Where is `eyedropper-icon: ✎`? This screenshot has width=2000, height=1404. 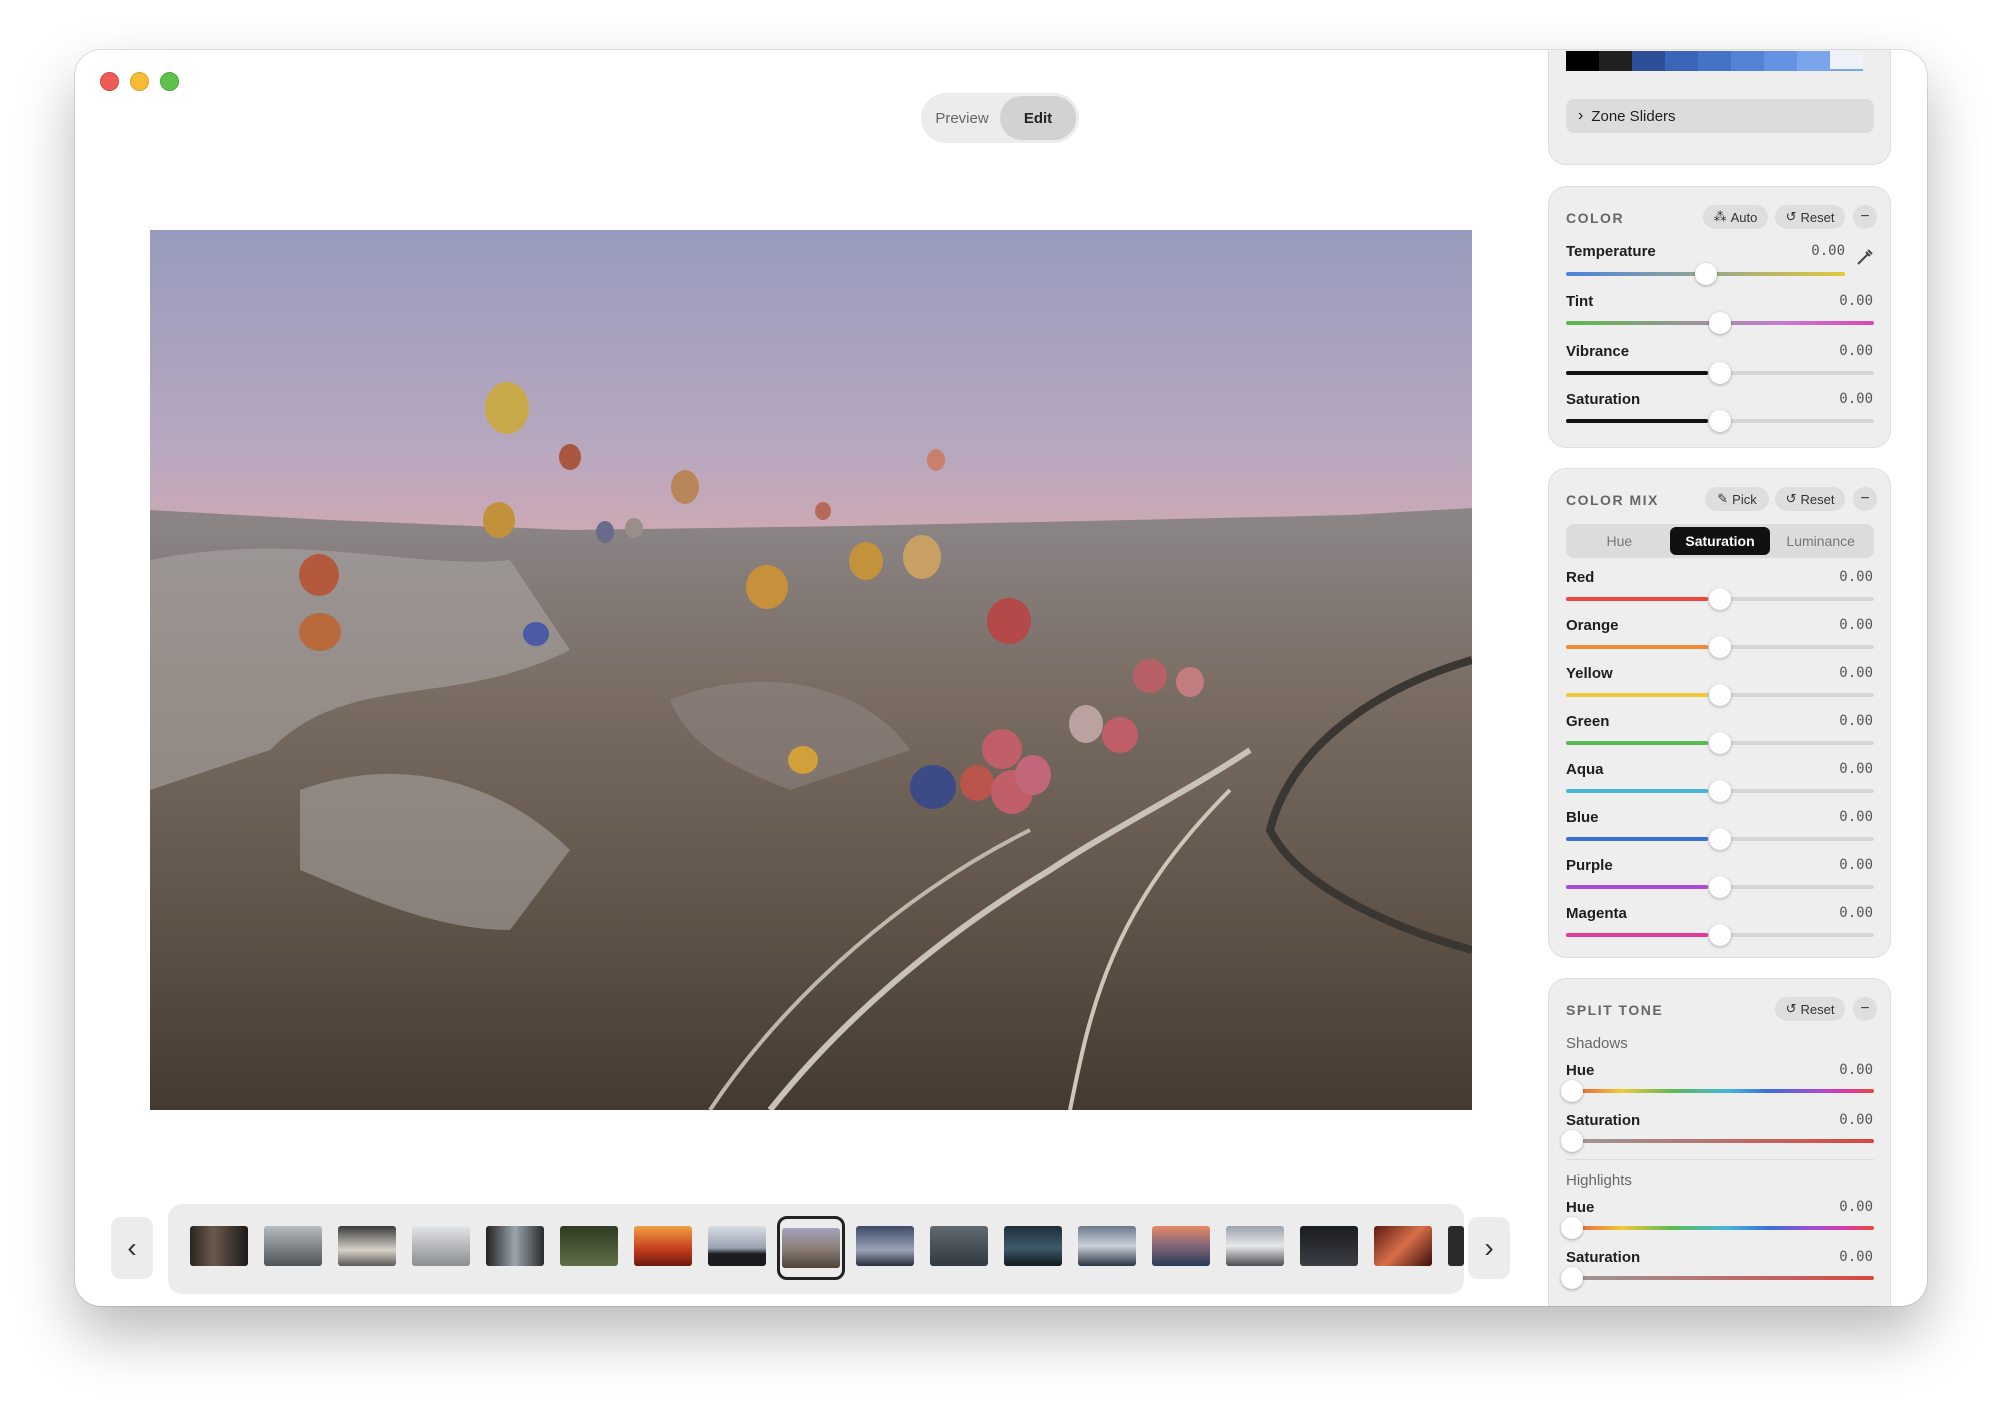
eyedropper-icon: ✎ is located at coordinates (1723, 498).